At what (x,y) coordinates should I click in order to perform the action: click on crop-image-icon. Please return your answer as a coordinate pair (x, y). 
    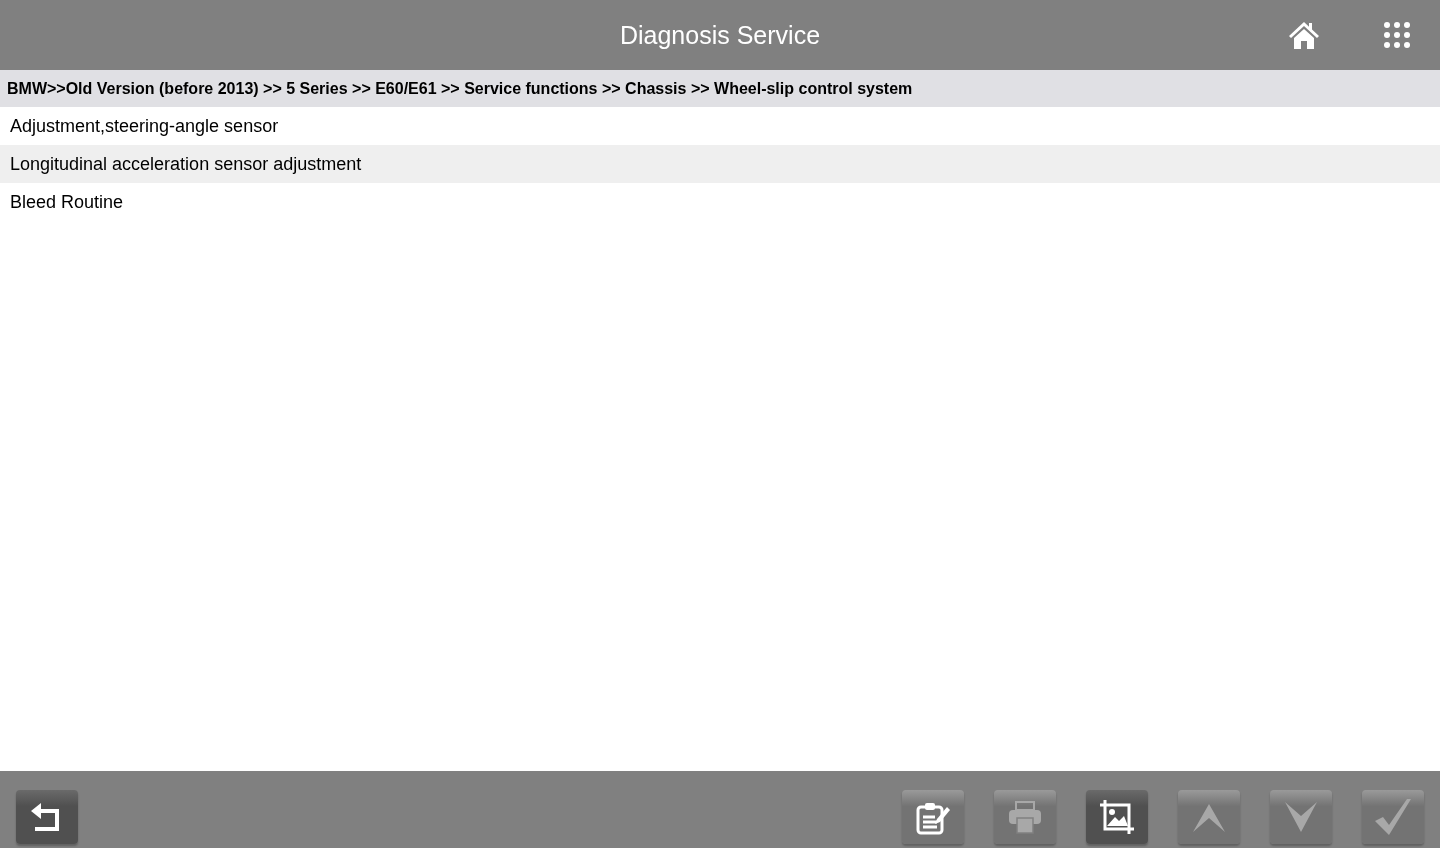
    Looking at the image, I should click on (1117, 816).